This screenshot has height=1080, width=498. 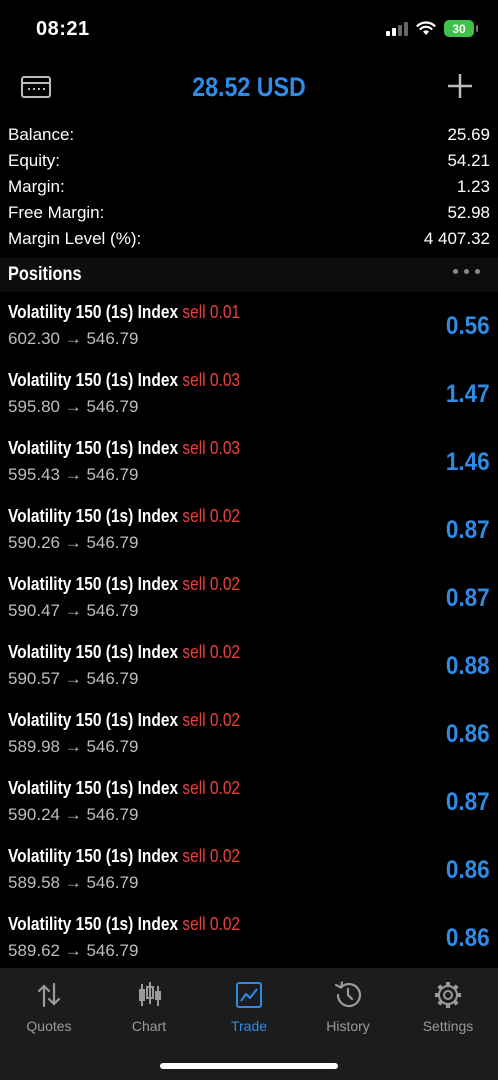 What do you see at coordinates (468, 160) in the screenshot?
I see `summary-value: 54.21` at bounding box center [468, 160].